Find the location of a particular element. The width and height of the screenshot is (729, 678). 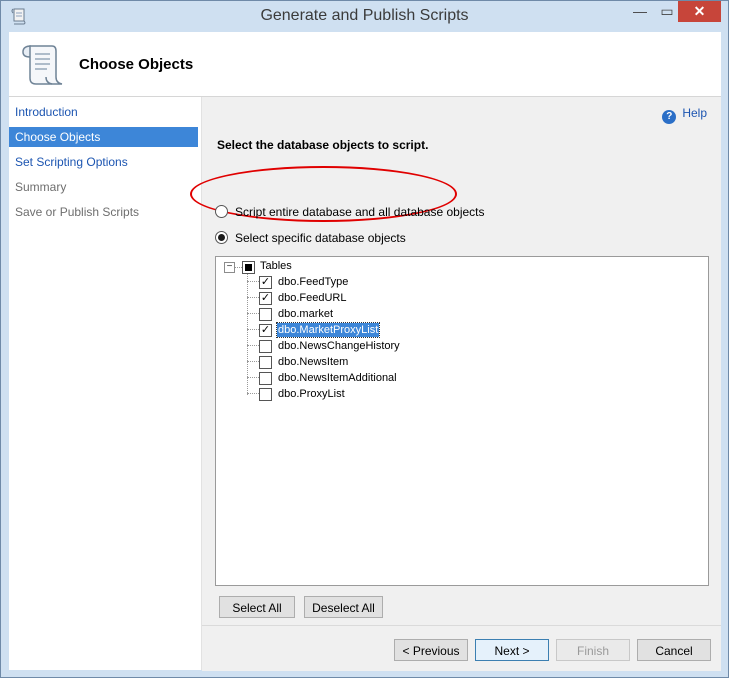

tree-item-label: dbo.ProxyList is located at coordinates (311, 394).